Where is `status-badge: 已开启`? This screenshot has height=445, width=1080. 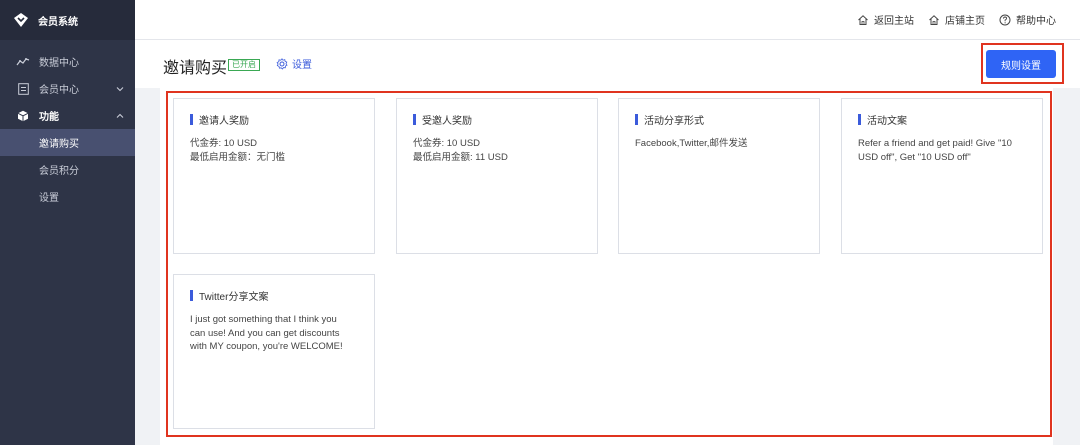
status-badge: 已开启 is located at coordinates (244, 65).